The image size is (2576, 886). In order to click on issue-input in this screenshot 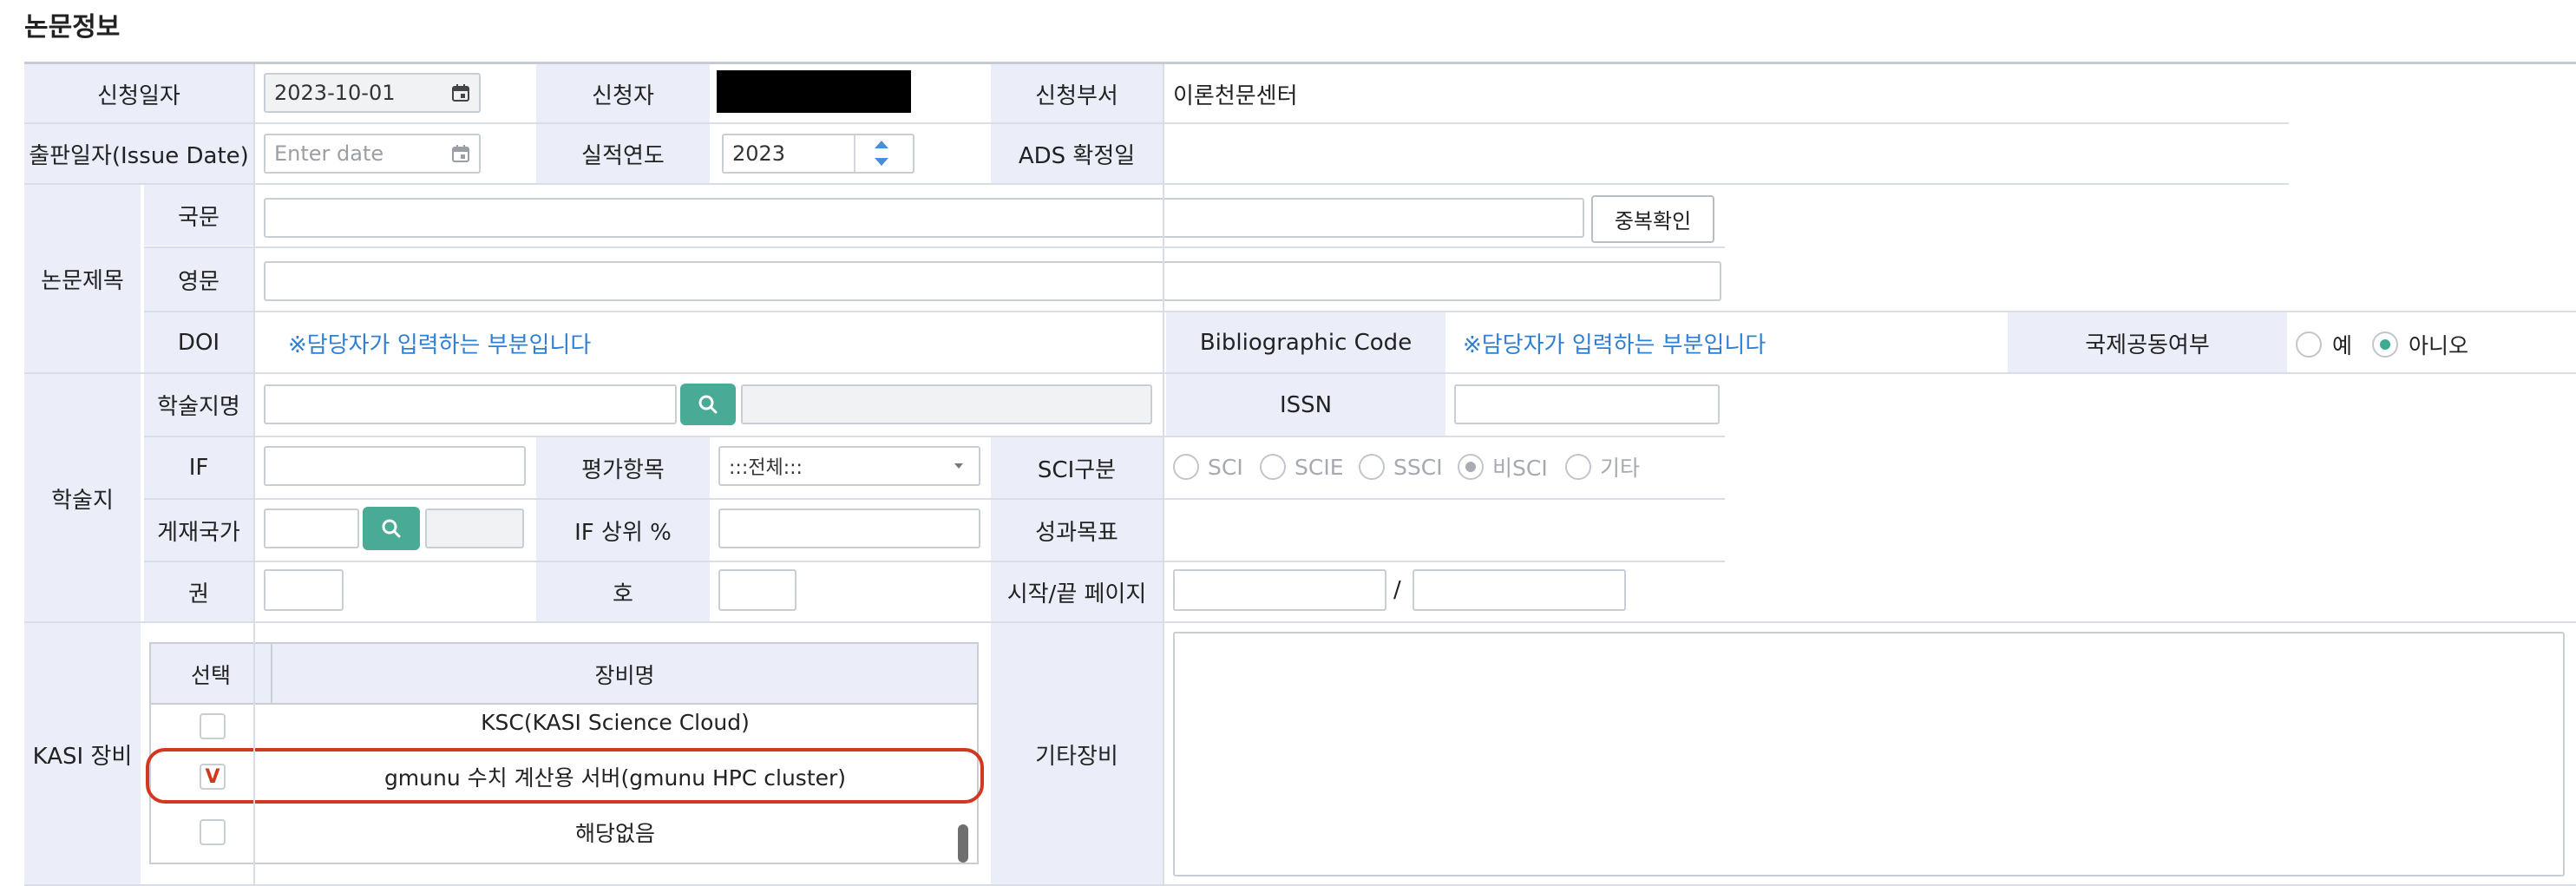, I will do `click(757, 590)`.